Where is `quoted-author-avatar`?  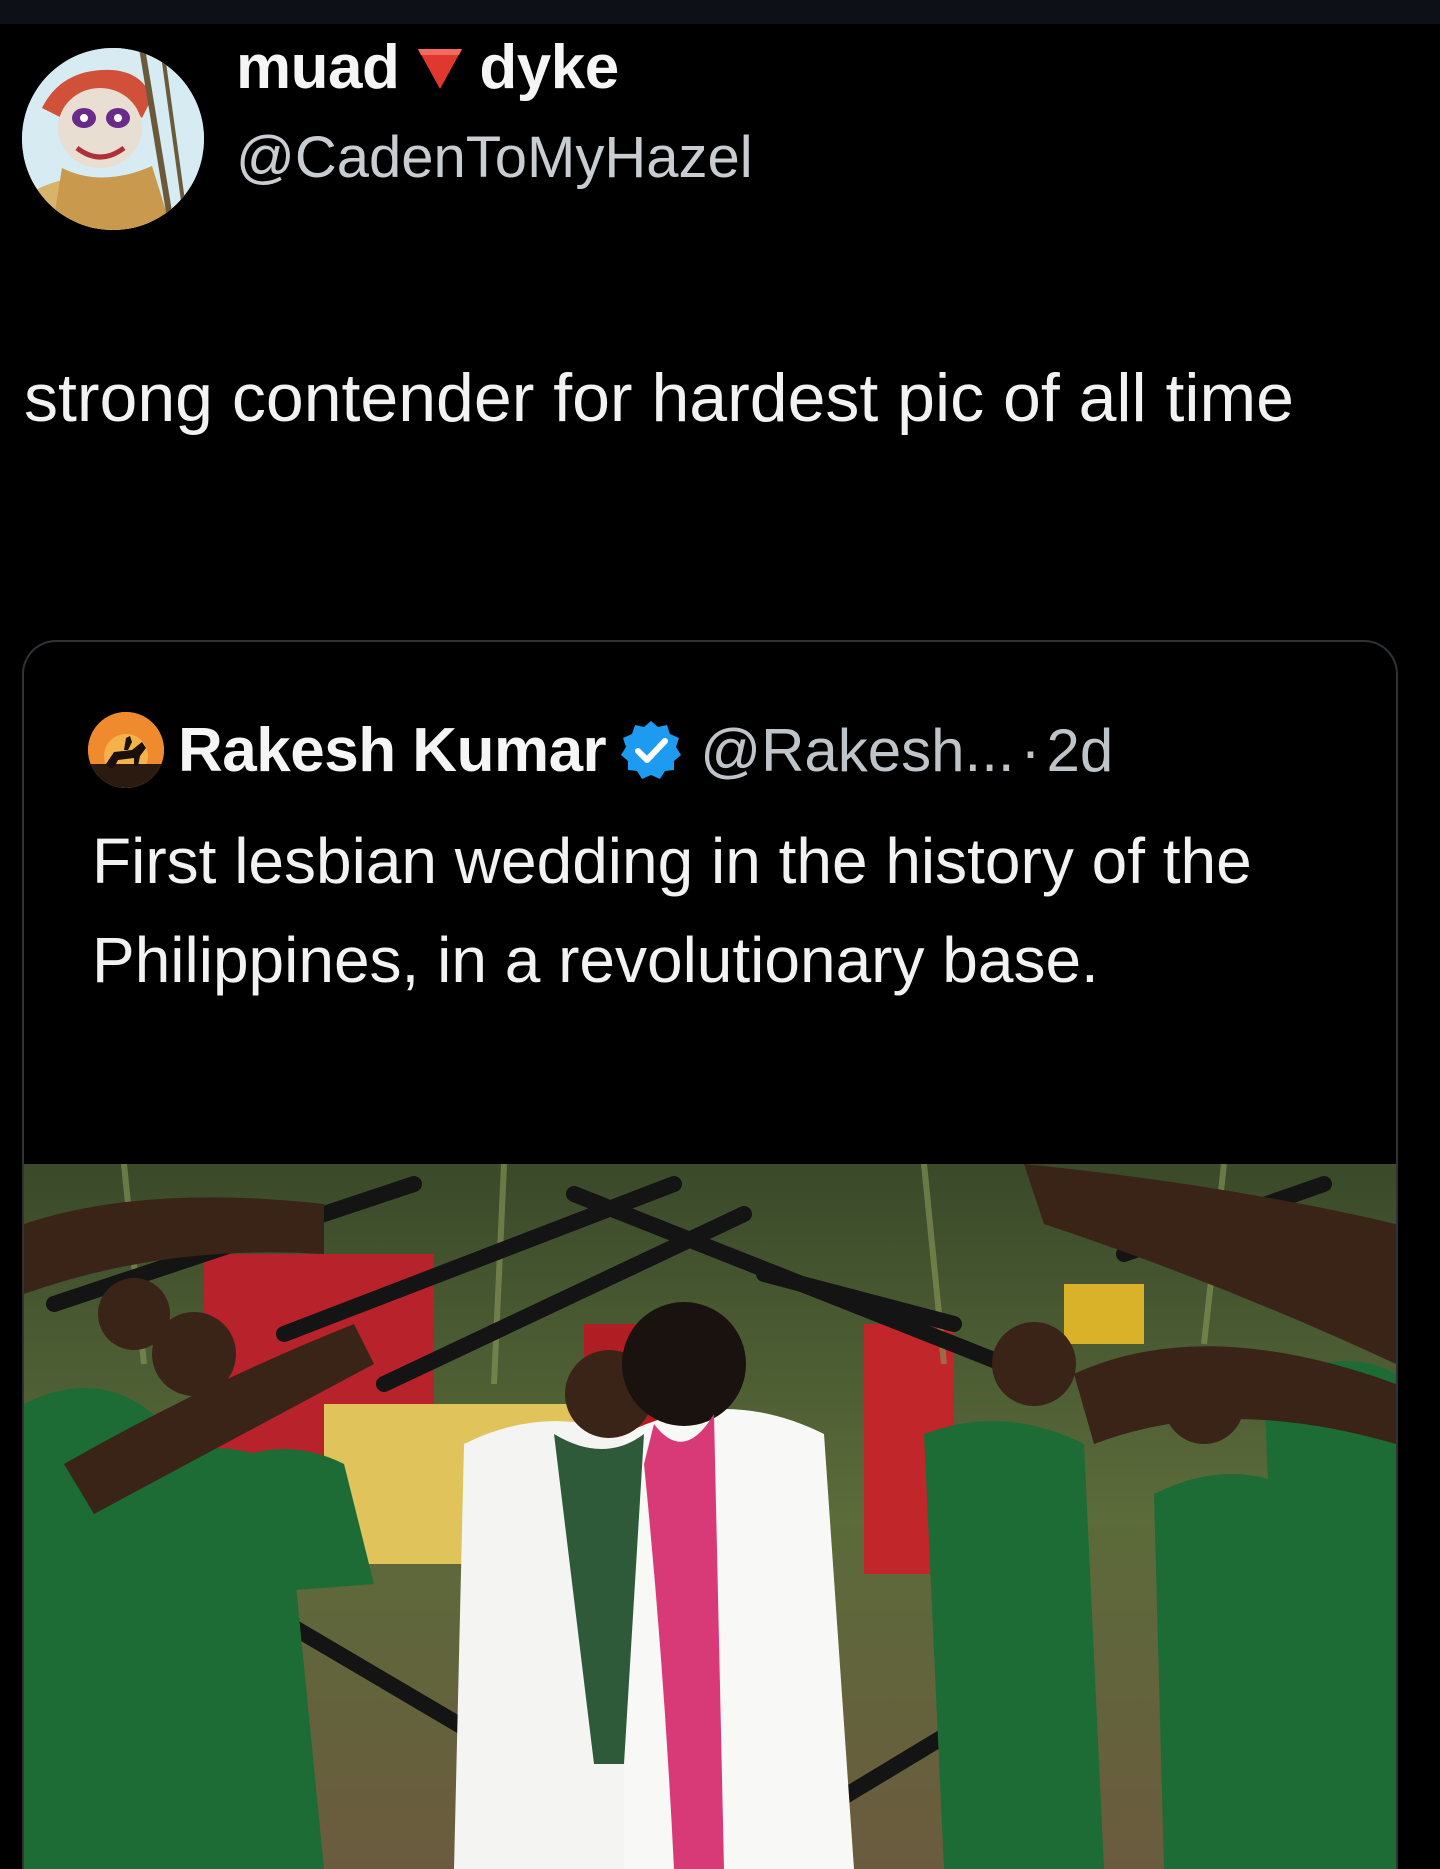
quoted-author-avatar is located at coordinates (126, 750).